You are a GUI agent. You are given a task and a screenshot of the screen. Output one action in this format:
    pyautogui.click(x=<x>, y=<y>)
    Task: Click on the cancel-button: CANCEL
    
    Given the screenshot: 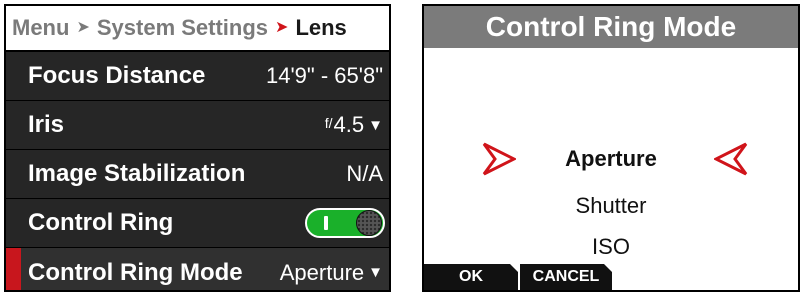 What is the action you would take?
    pyautogui.click(x=566, y=277)
    